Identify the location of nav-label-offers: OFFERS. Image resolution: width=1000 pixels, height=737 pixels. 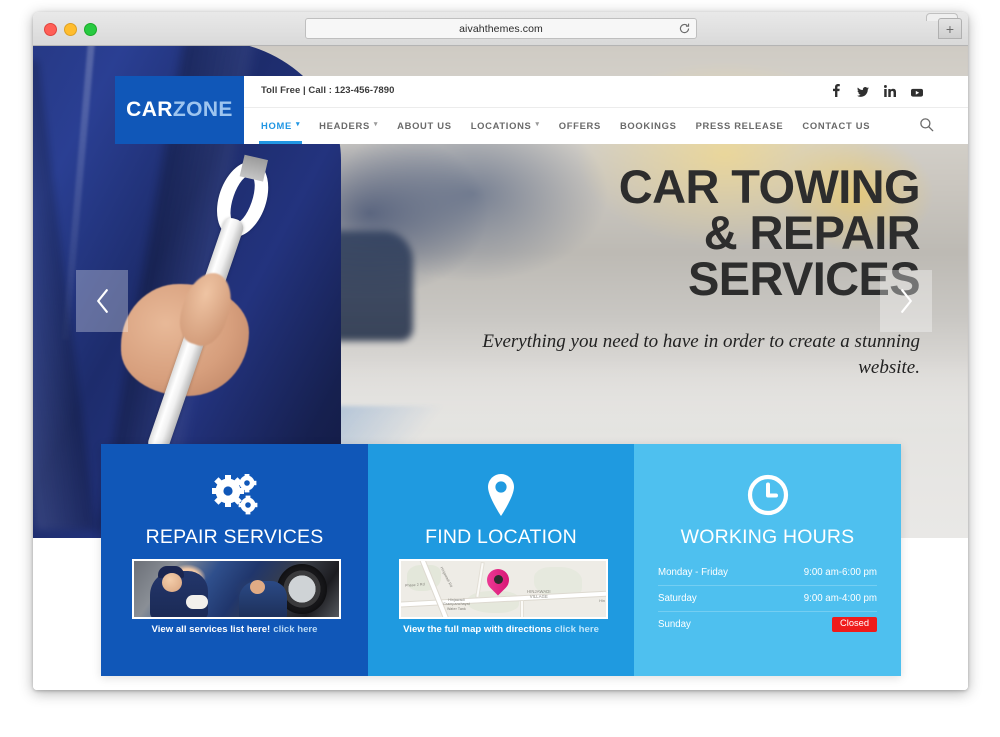
(579, 125).